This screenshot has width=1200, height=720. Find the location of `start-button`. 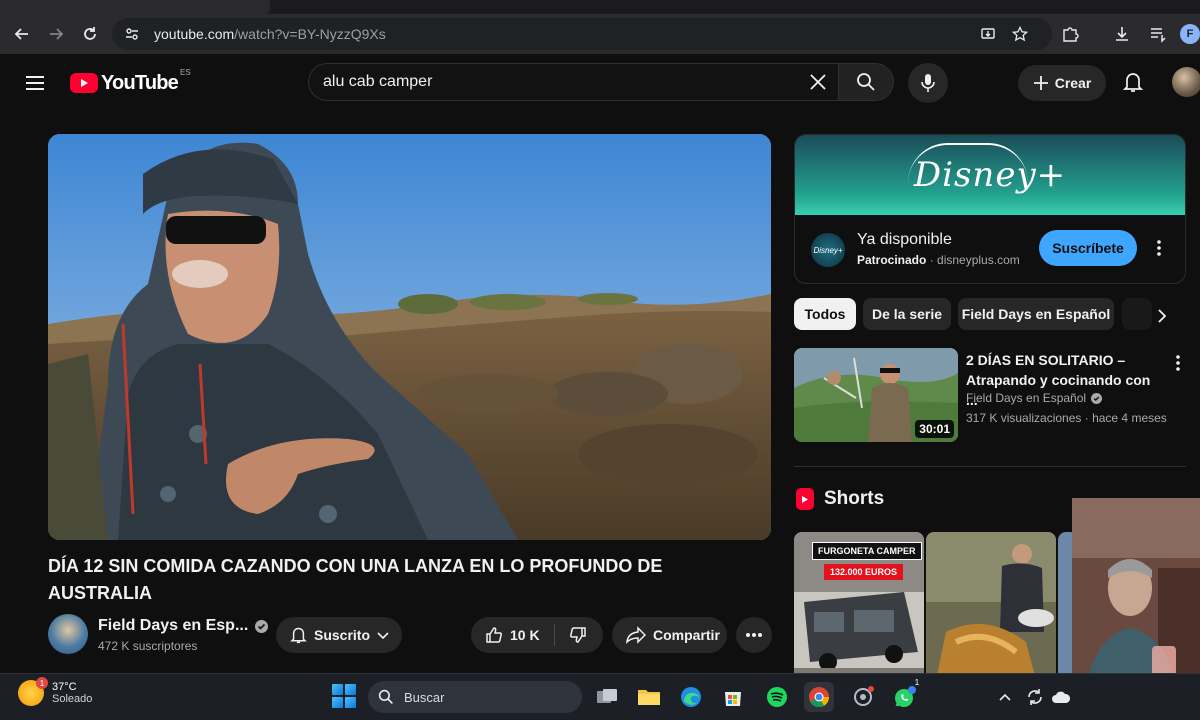

start-button is located at coordinates (344, 696).